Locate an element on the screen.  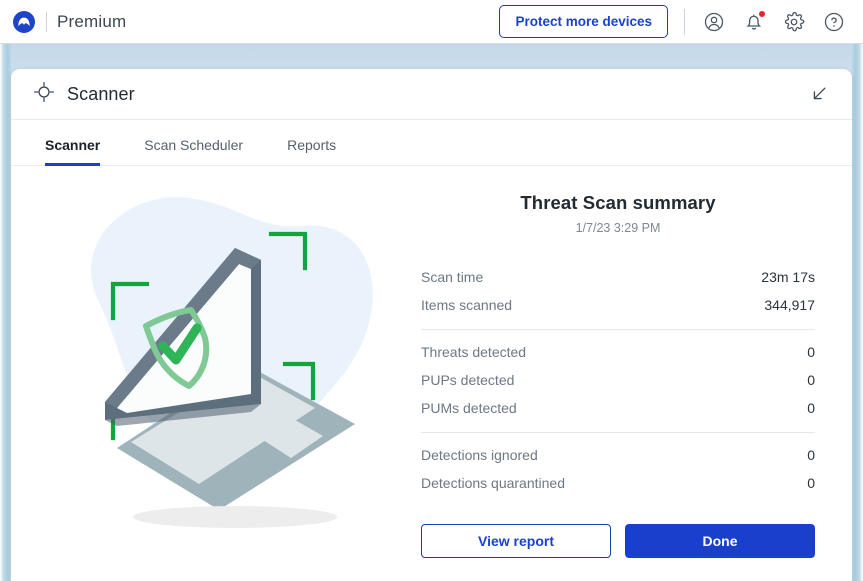
stat-label: Scan time is located at coordinates (452, 277).